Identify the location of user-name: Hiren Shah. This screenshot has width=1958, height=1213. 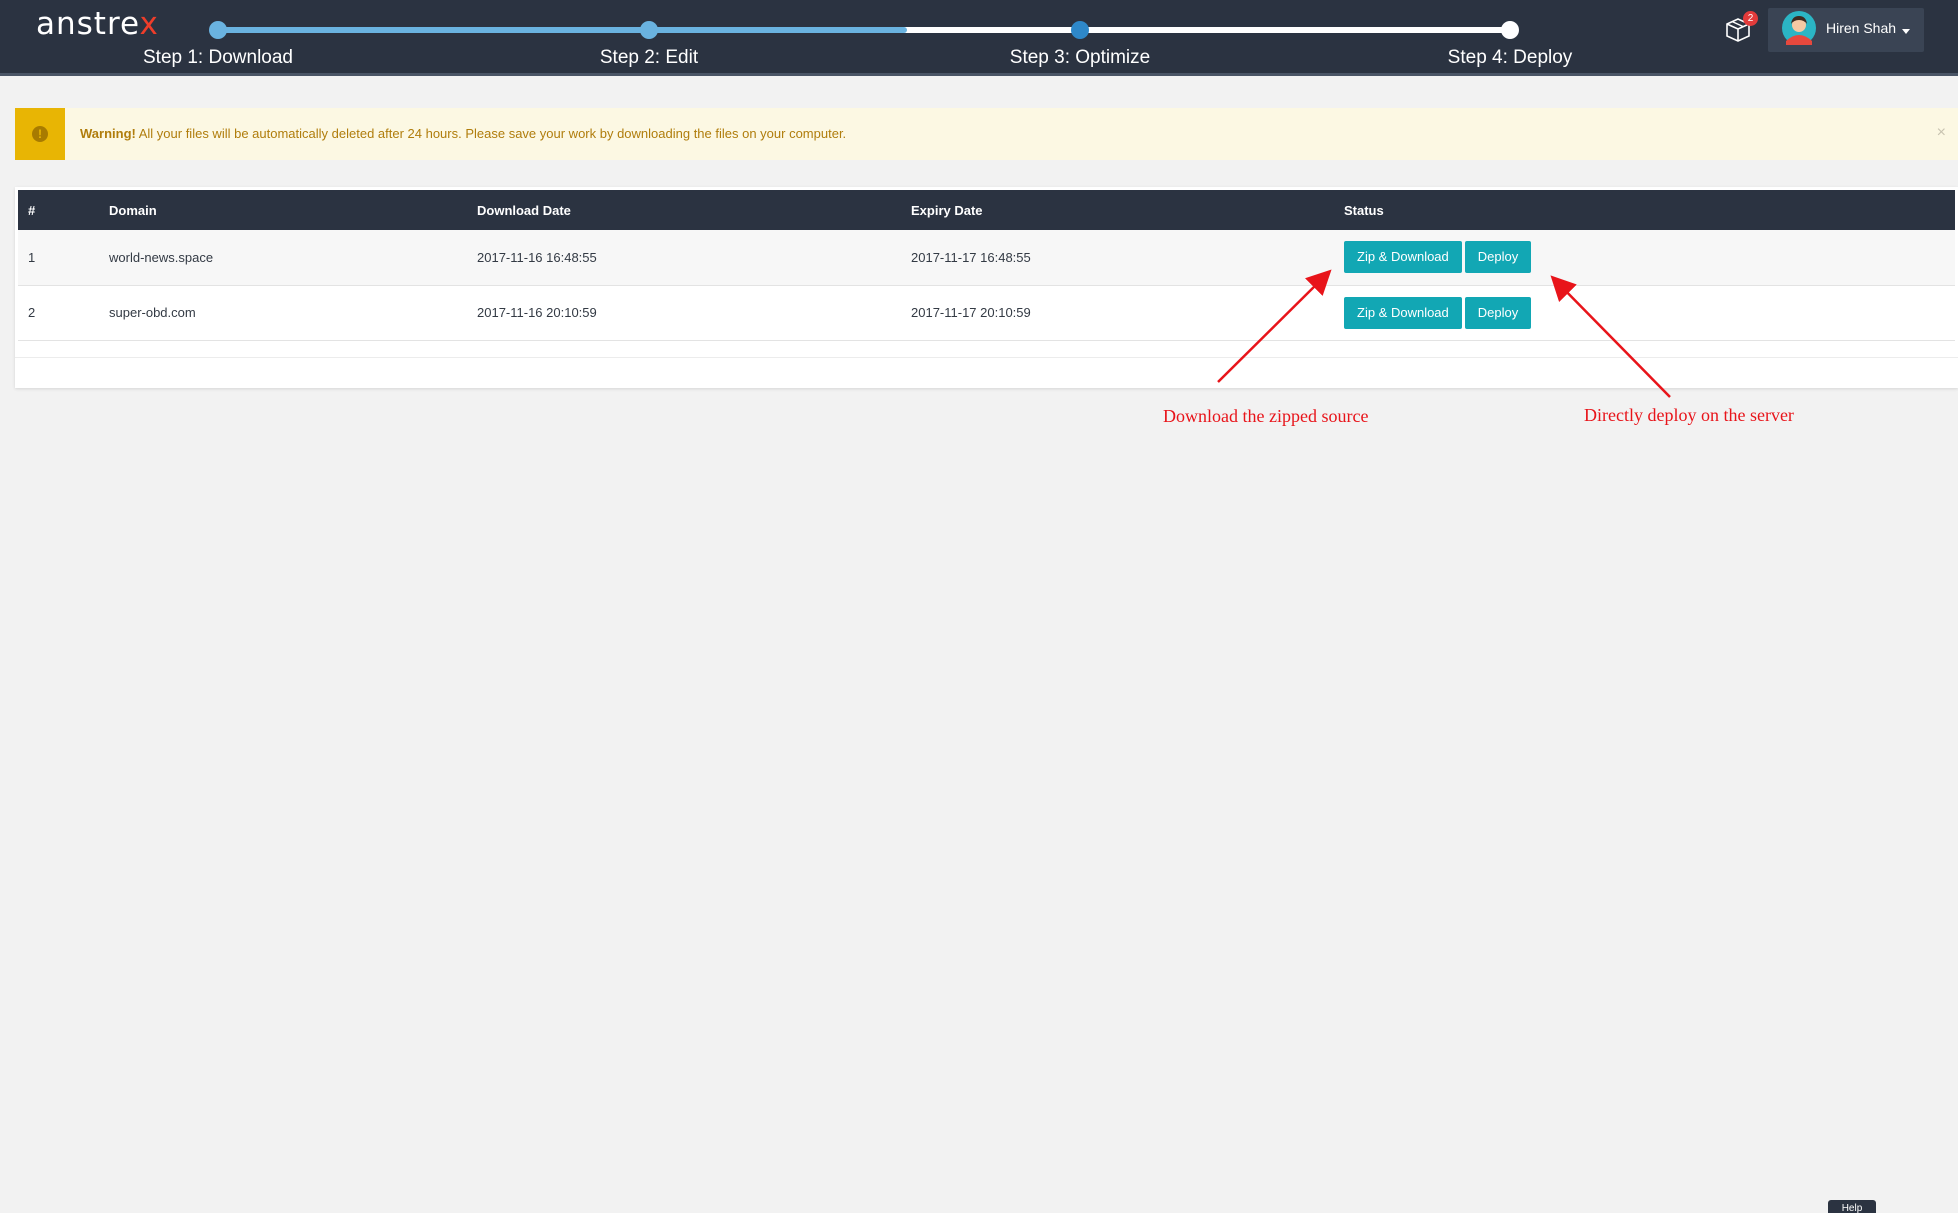
(1861, 28).